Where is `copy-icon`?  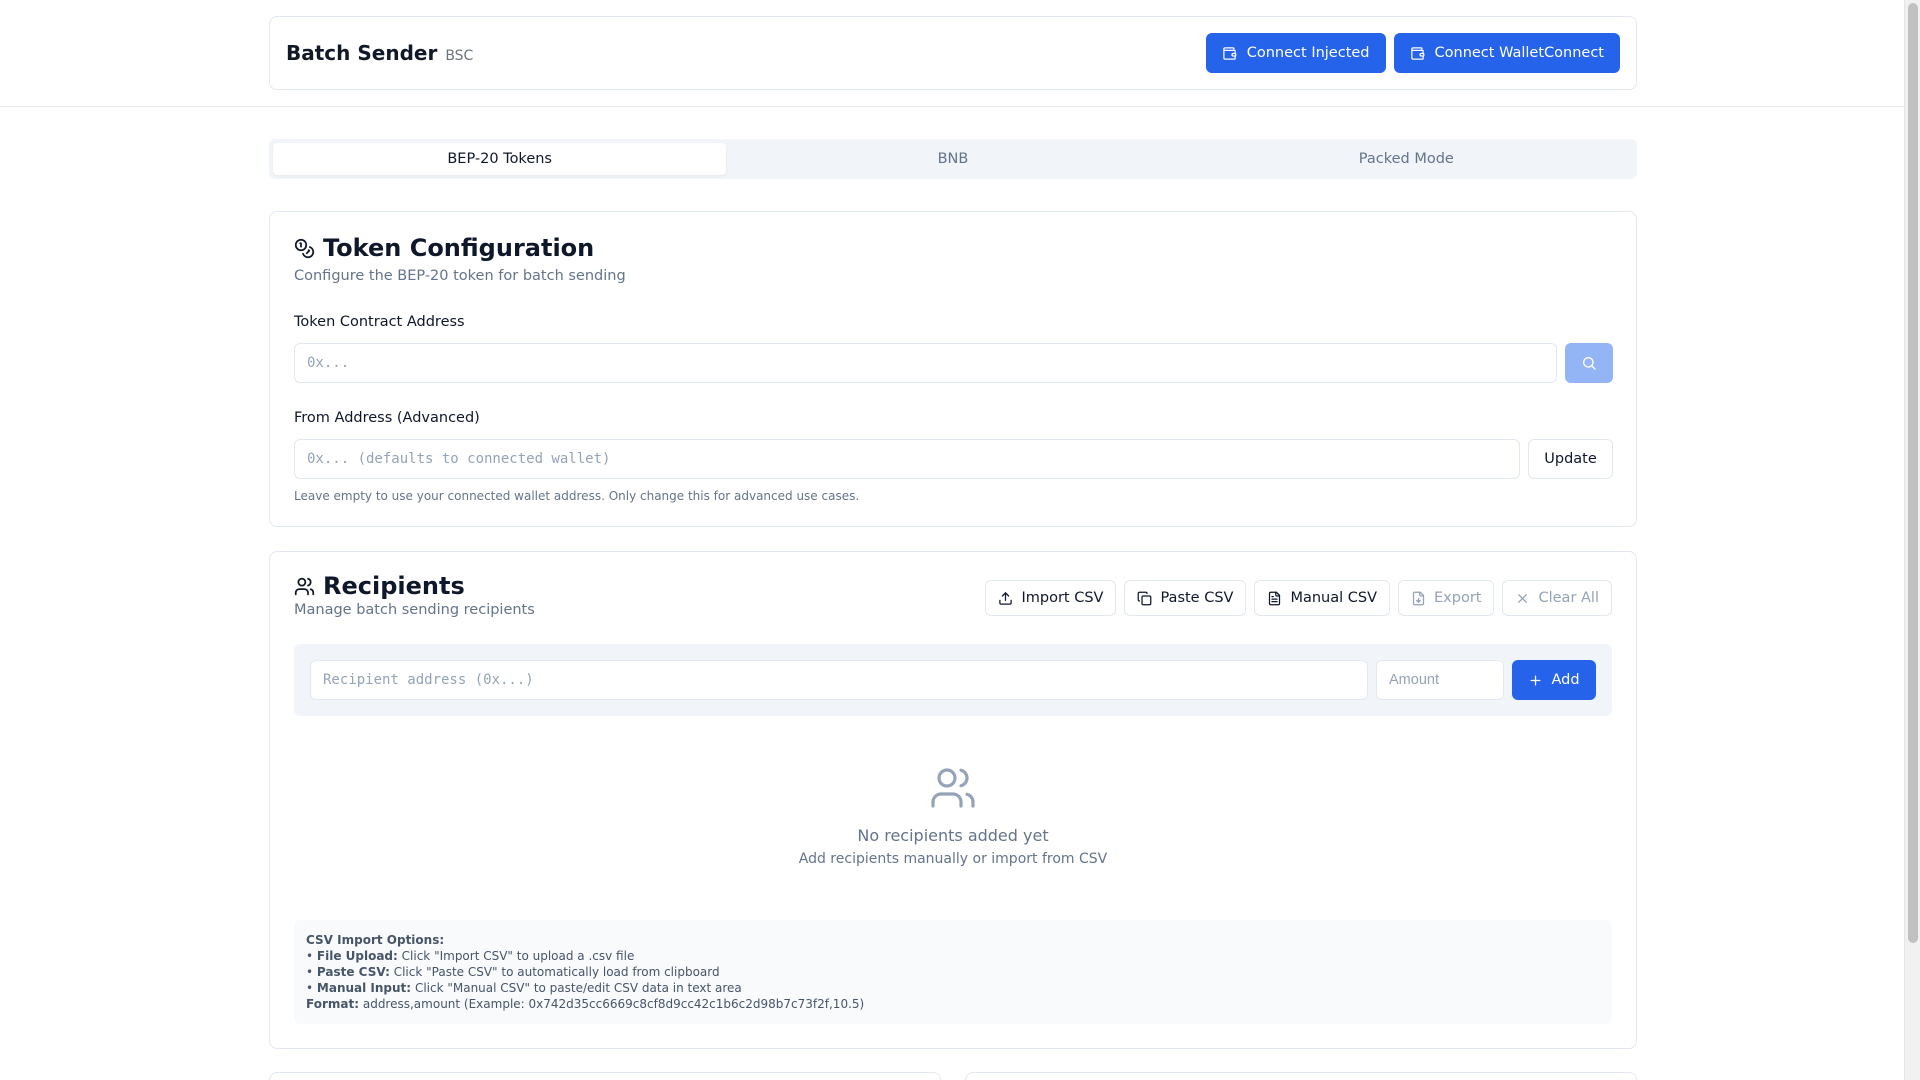
copy-icon is located at coordinates (1145, 598).